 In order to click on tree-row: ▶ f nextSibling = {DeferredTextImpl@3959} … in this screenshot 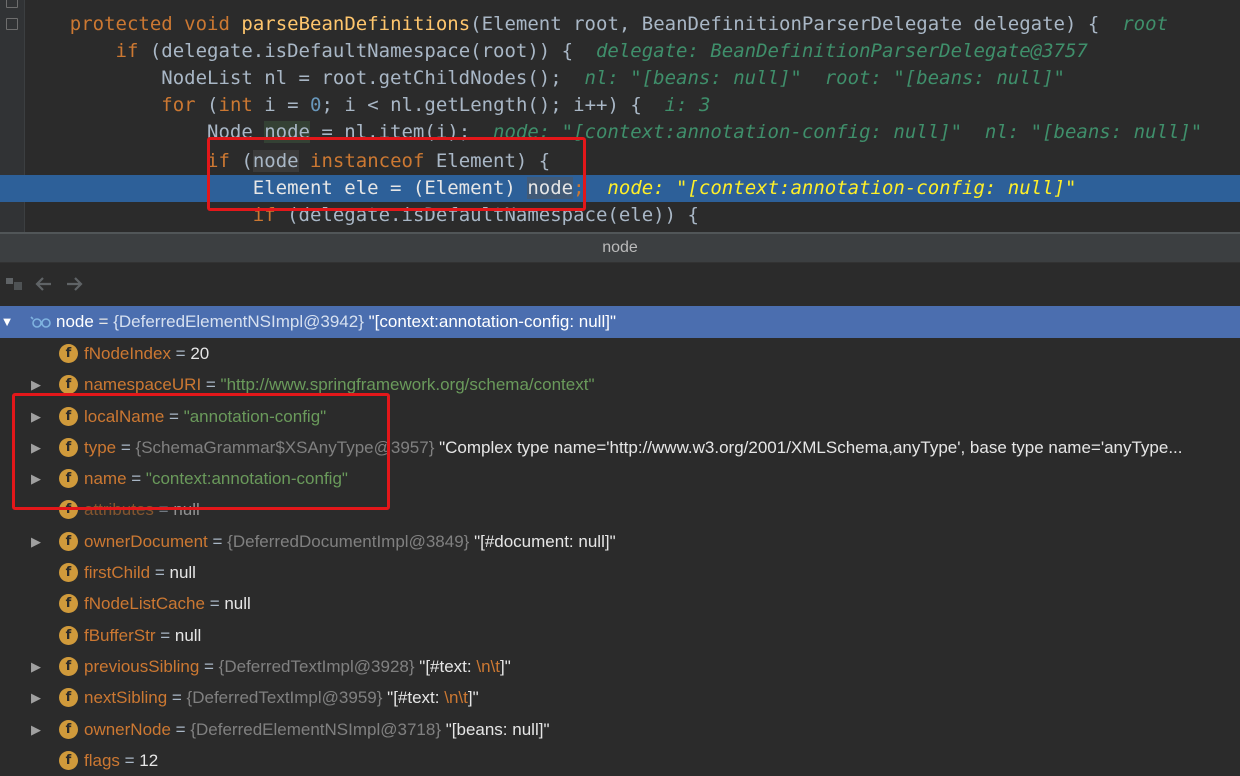, I will do `click(620, 697)`.